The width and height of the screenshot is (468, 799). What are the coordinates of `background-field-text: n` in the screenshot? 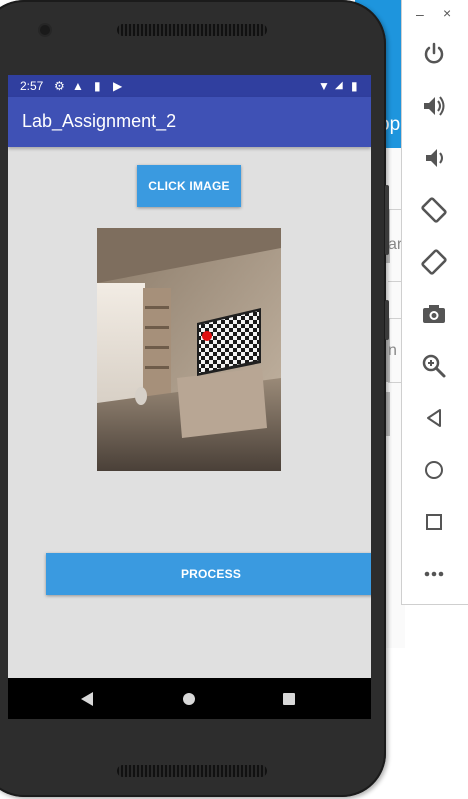 It's located at (392, 350).